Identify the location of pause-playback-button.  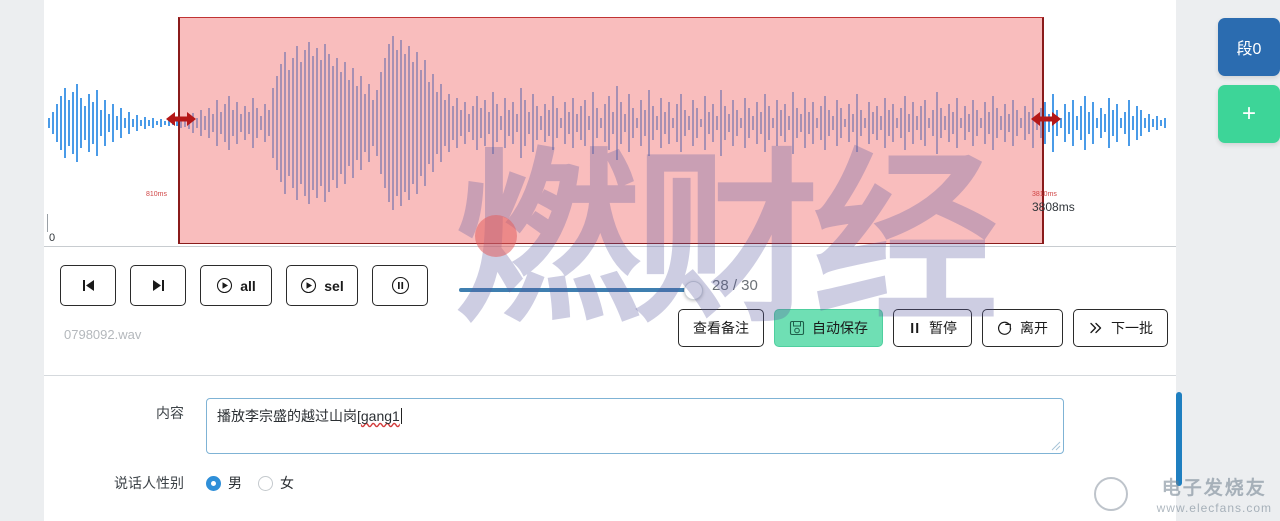
(400, 285).